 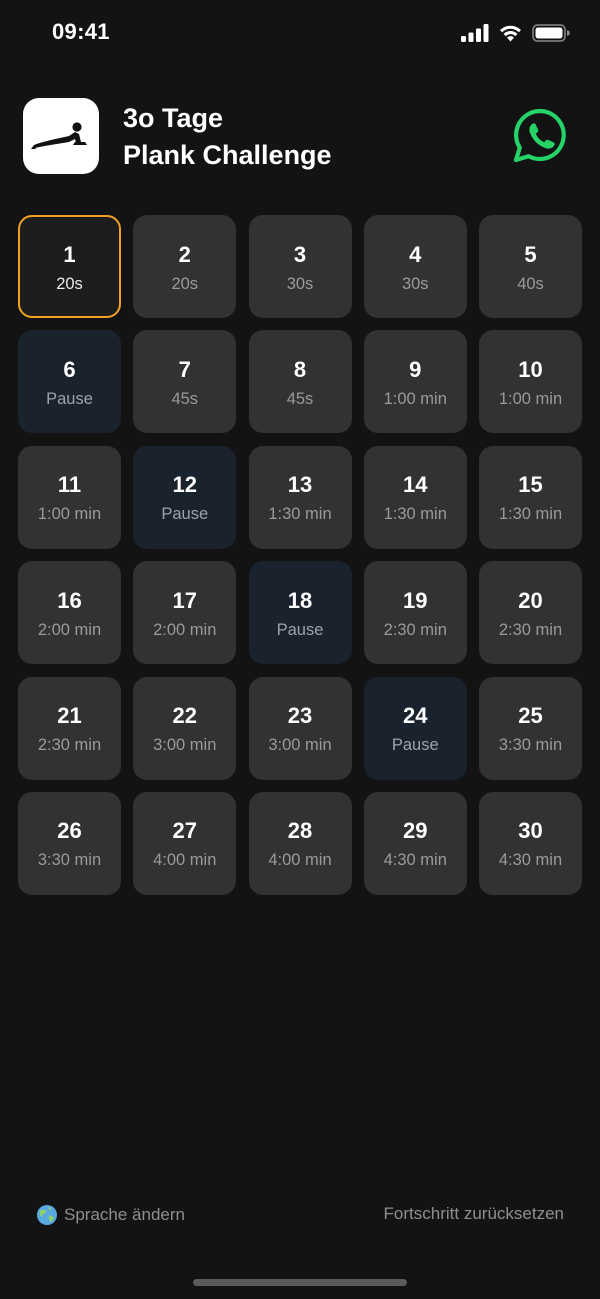 I want to click on day-tile-20: 20 2:30 min, so click(x=530, y=613).